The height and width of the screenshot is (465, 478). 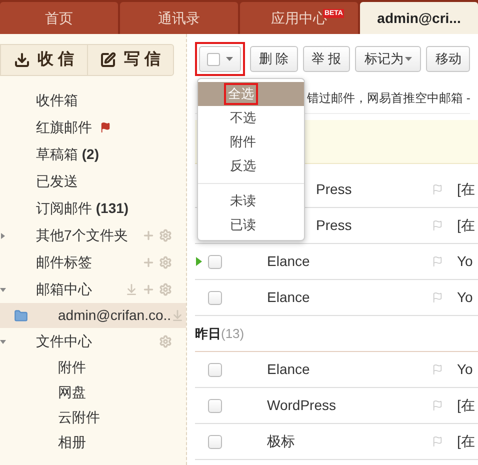 What do you see at coordinates (243, 201) in the screenshot?
I see `menu-item: 未读` at bounding box center [243, 201].